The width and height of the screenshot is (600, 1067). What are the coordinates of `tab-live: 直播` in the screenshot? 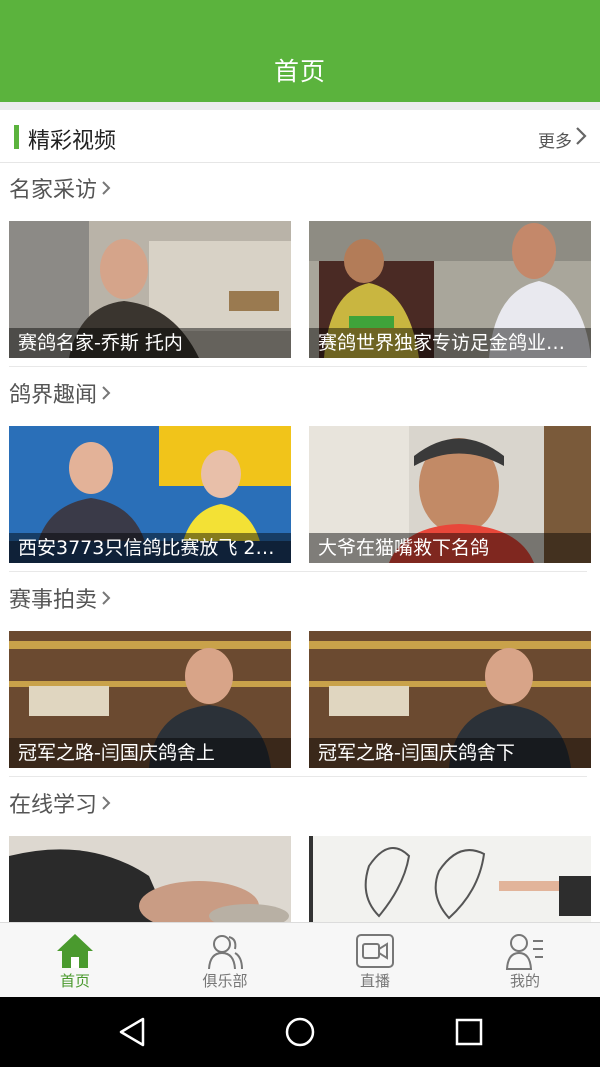 It's located at (375, 960).